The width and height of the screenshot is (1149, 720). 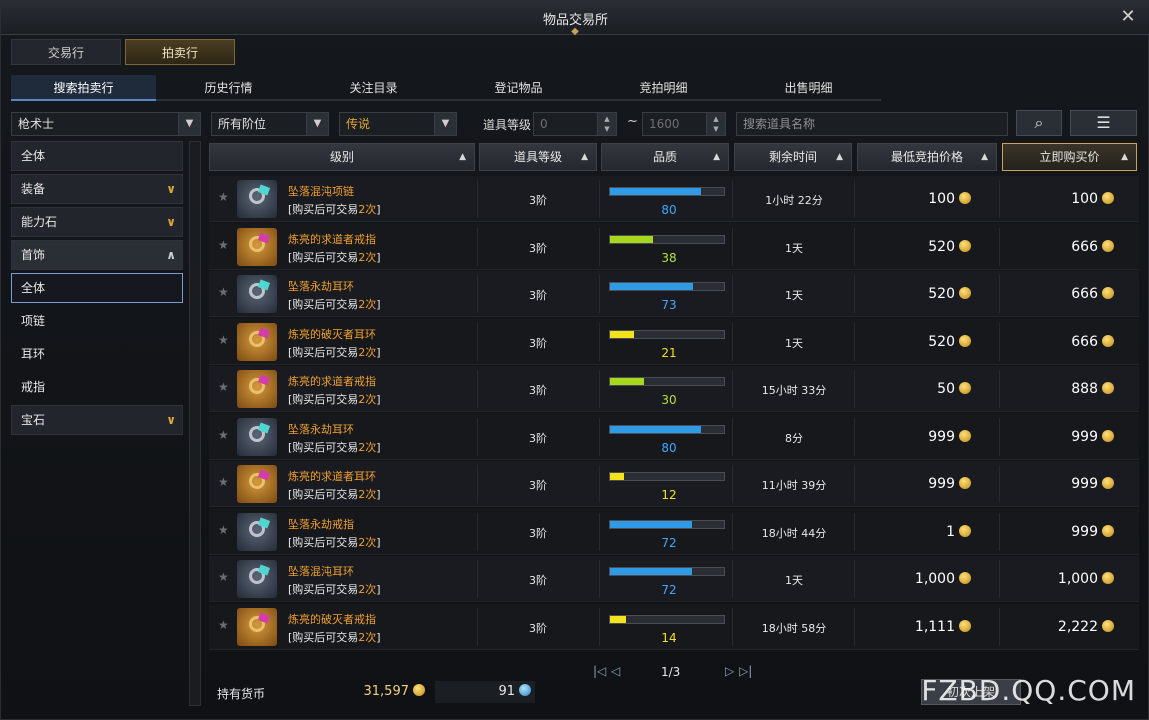 What do you see at coordinates (518, 88) in the screenshot?
I see `subtab-register-item: 登记物品` at bounding box center [518, 88].